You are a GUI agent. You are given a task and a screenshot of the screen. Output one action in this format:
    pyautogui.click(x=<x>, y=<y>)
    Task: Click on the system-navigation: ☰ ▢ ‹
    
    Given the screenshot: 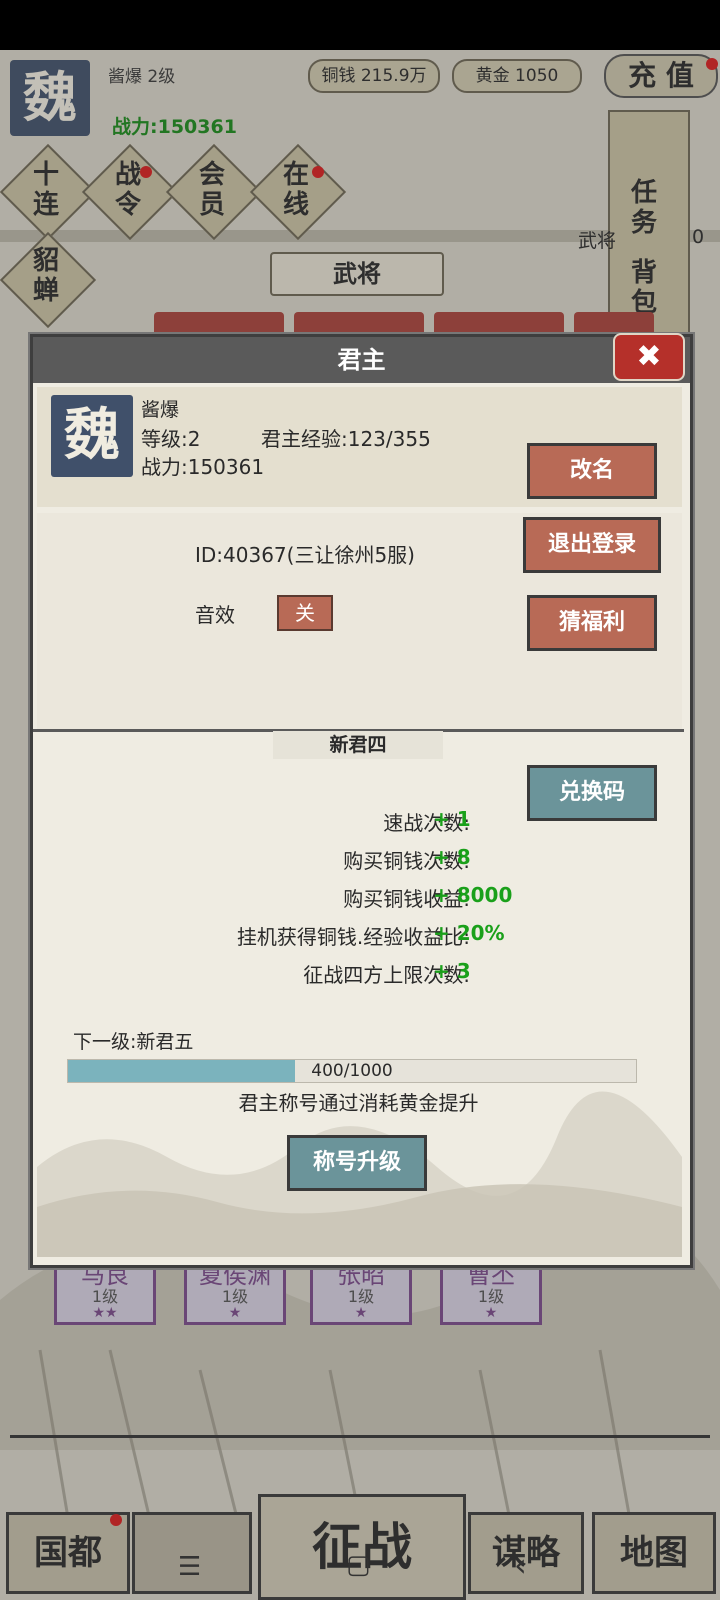 What is the action you would take?
    pyautogui.click(x=360, y=1570)
    